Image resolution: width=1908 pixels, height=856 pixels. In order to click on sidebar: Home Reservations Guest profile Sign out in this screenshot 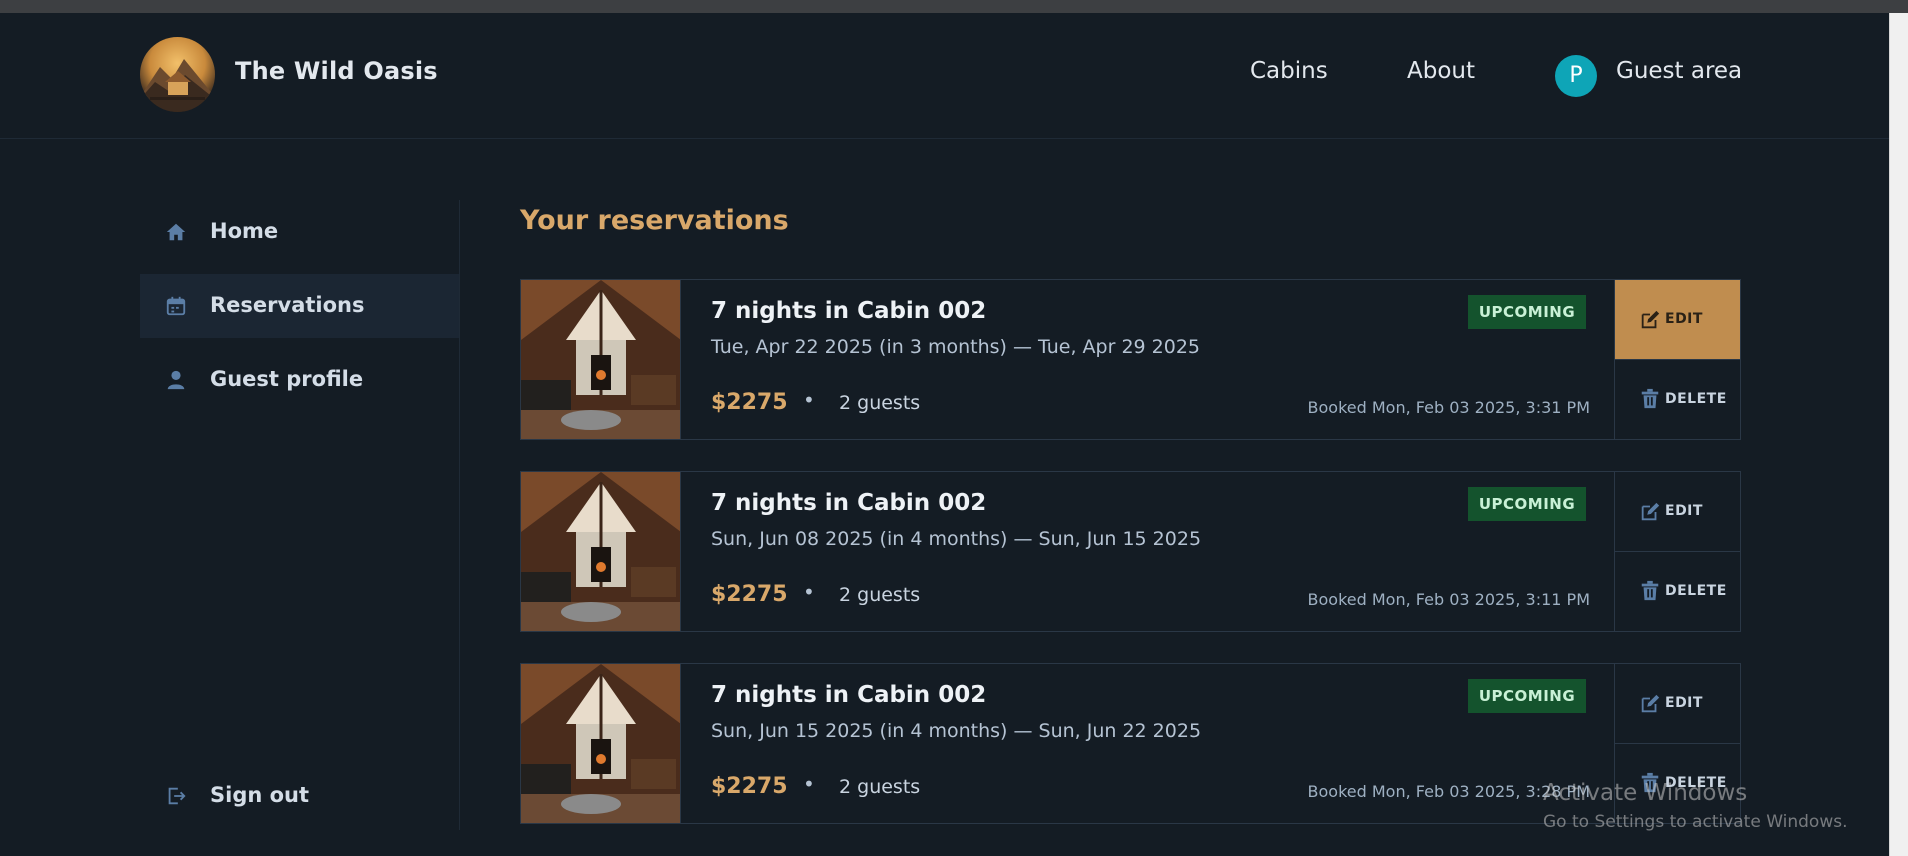, I will do `click(300, 515)`.